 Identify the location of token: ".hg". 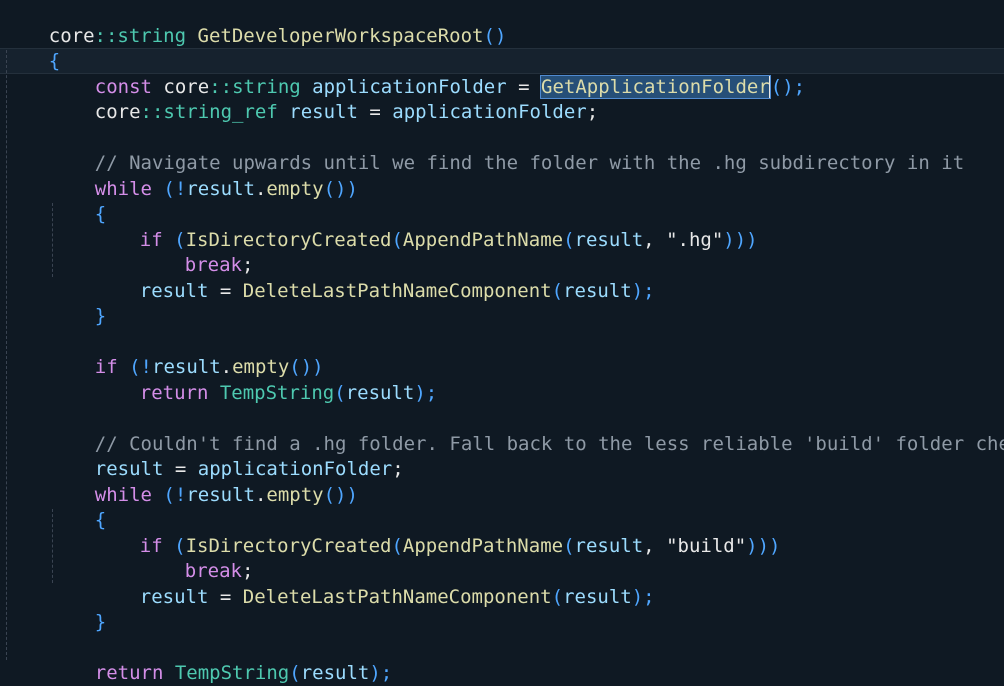
(695, 239).